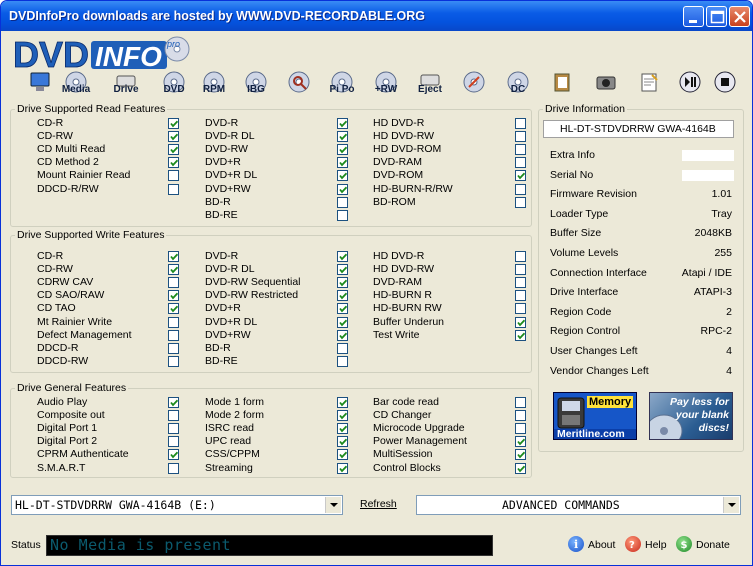 This screenshot has height=566, width=753. What do you see at coordinates (299, 85) in the screenshot?
I see `toolbar-search-button` at bounding box center [299, 85].